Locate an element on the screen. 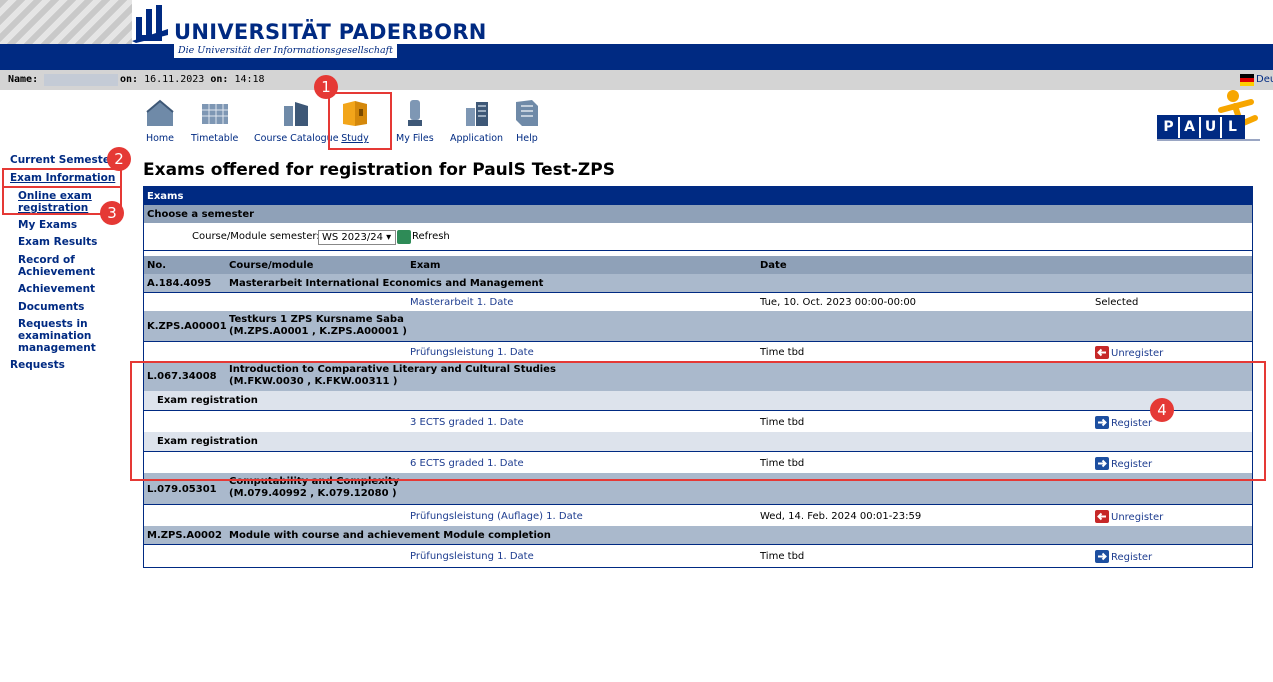 The image size is (1273, 682). application-icon is located at coordinates (476, 114).